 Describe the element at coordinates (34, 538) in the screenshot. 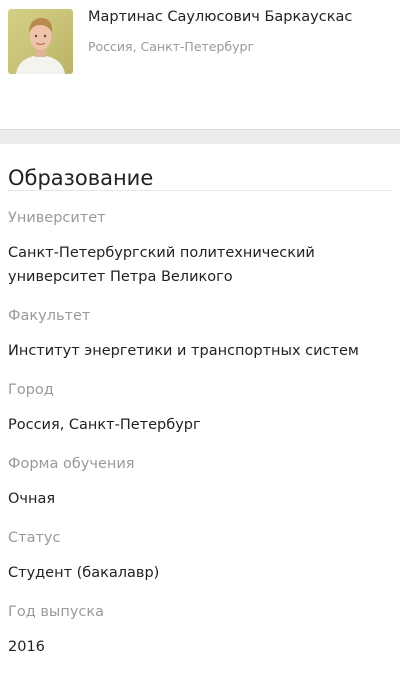

I see `field-label: Статус` at that location.